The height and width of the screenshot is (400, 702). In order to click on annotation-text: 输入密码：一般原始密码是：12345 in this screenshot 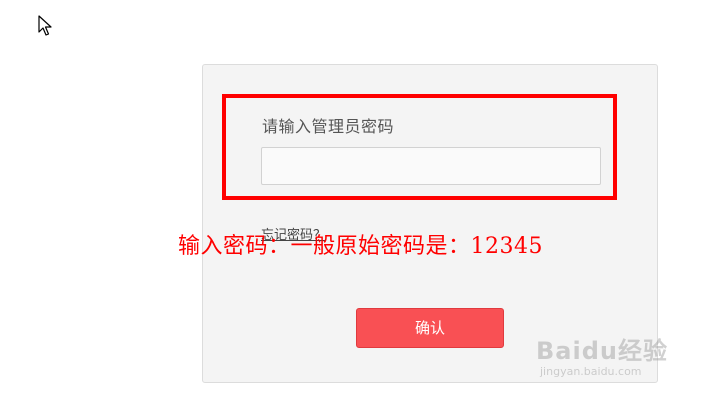, I will do `click(360, 246)`.